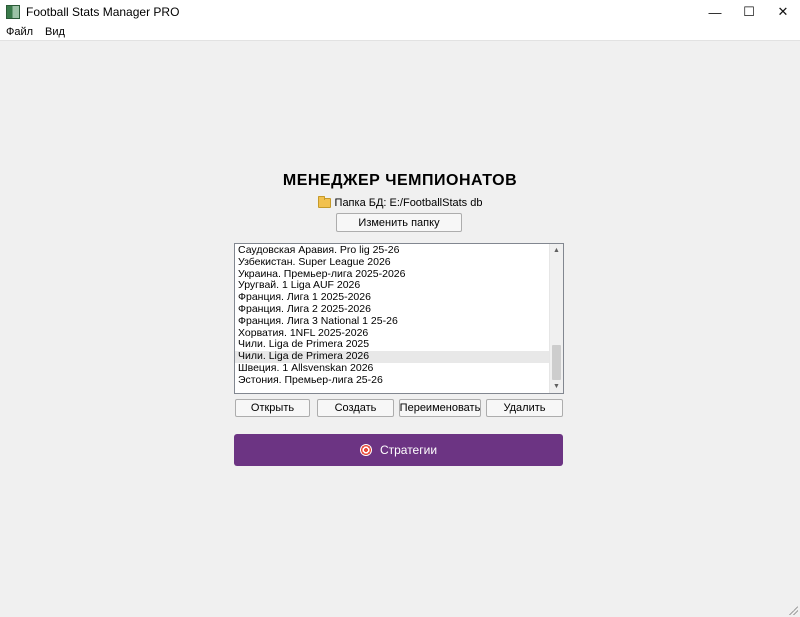  What do you see at coordinates (400, 12) in the screenshot?
I see `title-bar: Football Stats Manager PRO — ☐ ✕` at bounding box center [400, 12].